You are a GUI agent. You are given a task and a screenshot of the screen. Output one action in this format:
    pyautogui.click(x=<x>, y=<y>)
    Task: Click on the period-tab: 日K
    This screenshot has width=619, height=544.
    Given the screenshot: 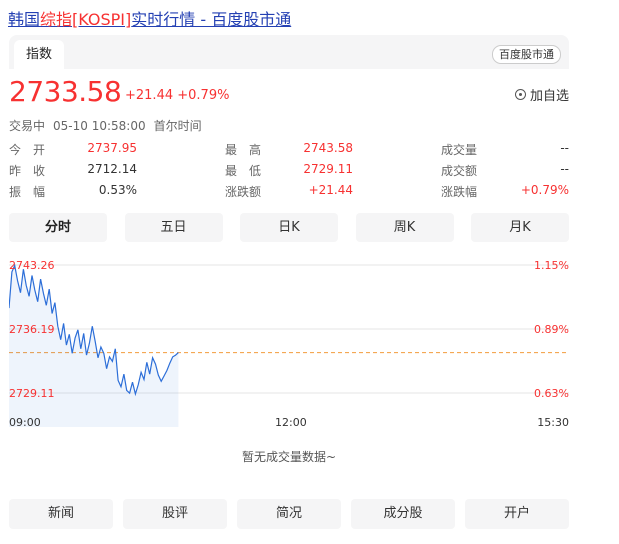 What is the action you would take?
    pyautogui.click(x=289, y=227)
    